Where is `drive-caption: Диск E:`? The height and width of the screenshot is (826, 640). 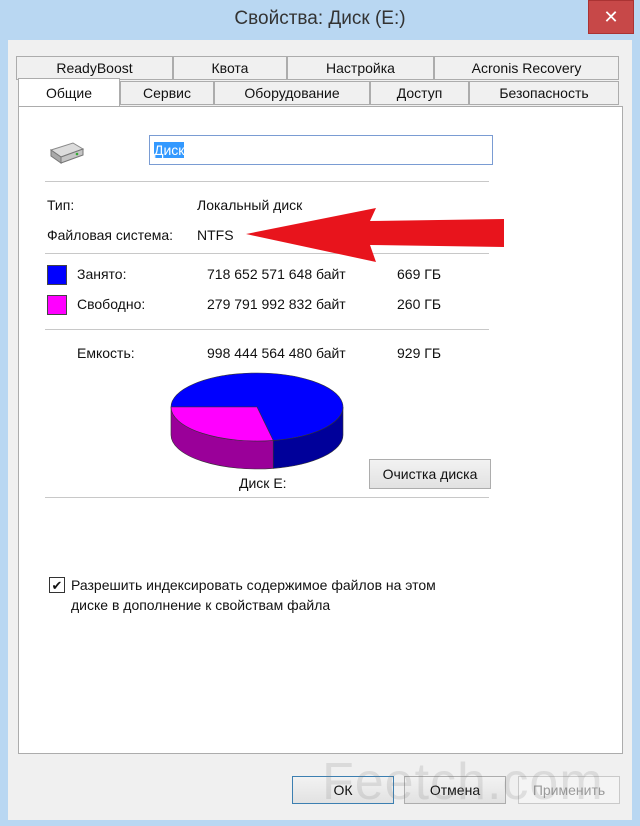 drive-caption: Диск E: is located at coordinates (263, 483).